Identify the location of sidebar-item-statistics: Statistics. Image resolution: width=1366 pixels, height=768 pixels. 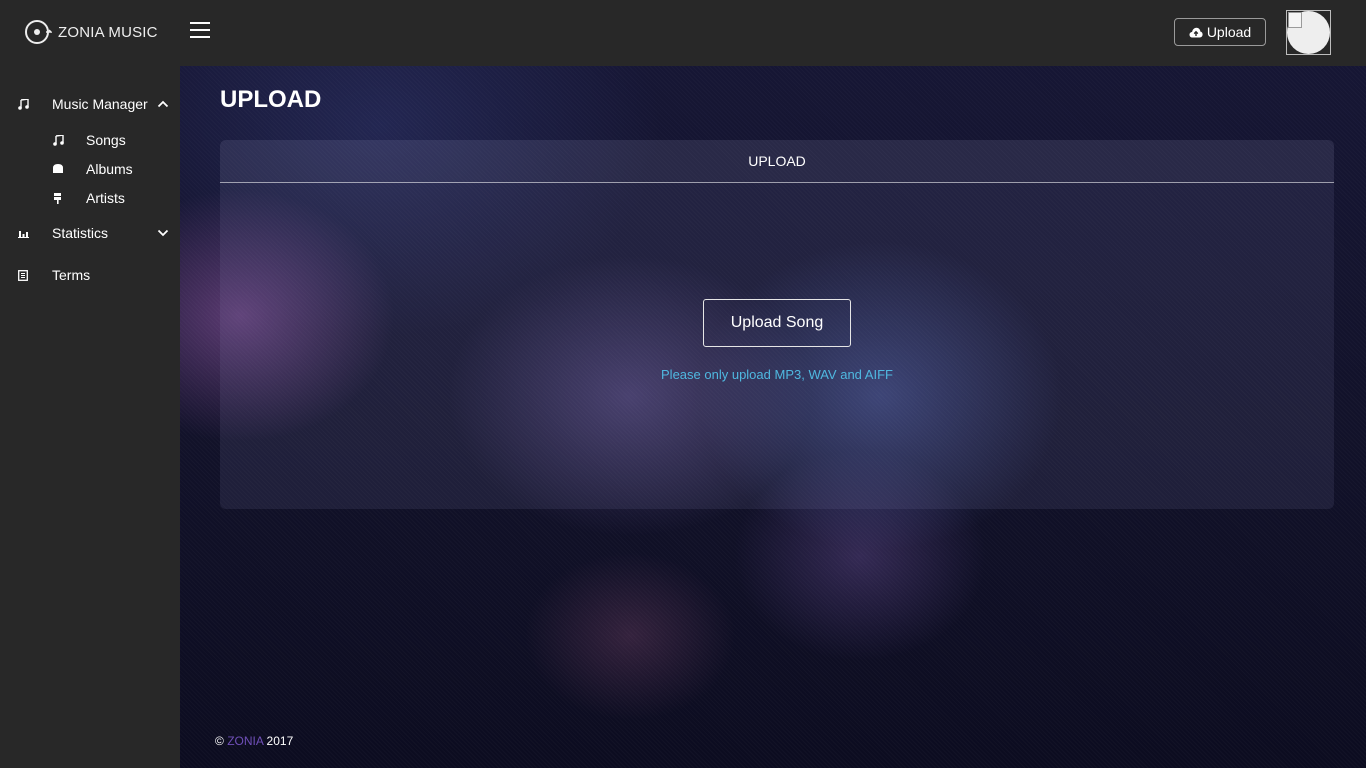
(90, 233).